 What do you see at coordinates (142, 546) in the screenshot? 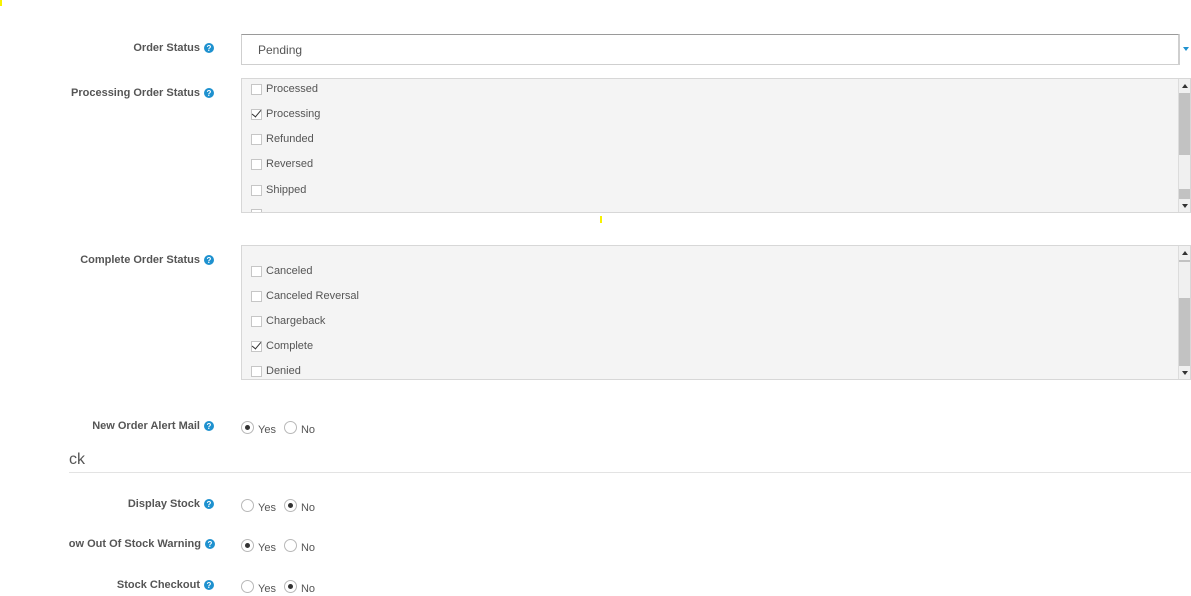
I see `out-of-stock-warning-label: ow Out Of Stock Warning ?` at bounding box center [142, 546].